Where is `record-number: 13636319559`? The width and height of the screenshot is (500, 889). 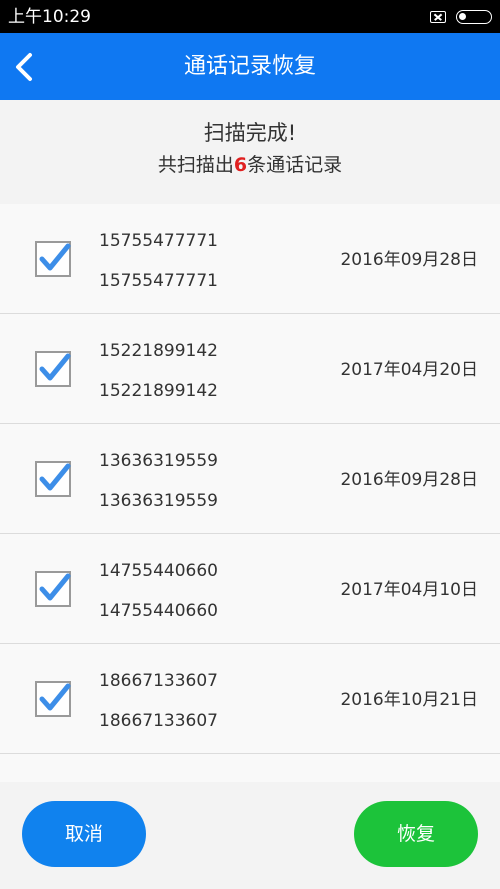 record-number: 13636319559 is located at coordinates (158, 461).